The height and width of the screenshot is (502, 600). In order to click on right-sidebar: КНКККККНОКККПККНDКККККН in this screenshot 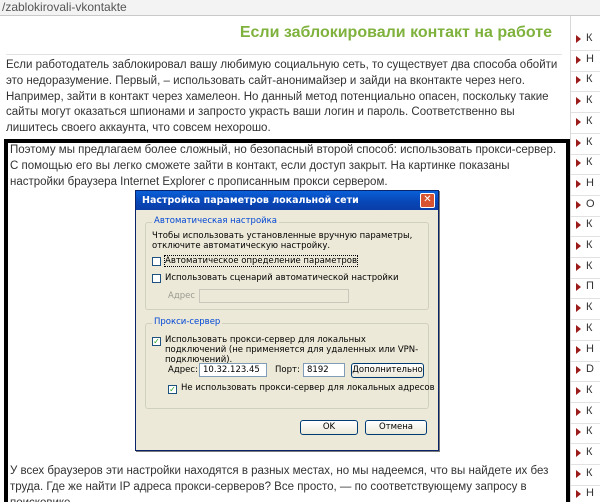, I will do `click(585, 259)`.